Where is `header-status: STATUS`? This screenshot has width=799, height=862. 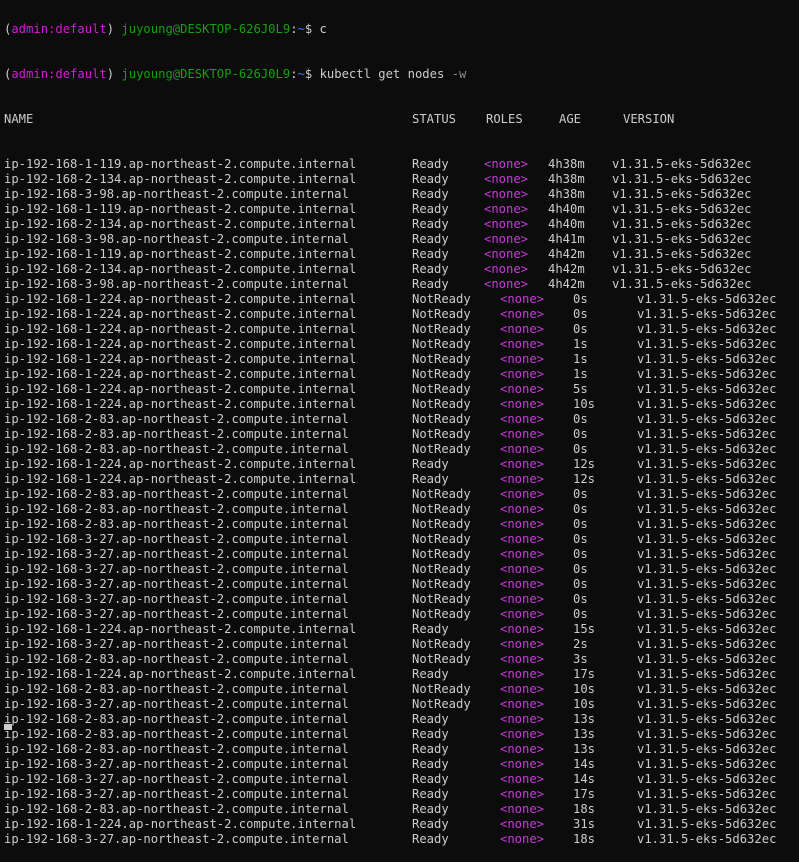 header-status: STATUS is located at coordinates (434, 119).